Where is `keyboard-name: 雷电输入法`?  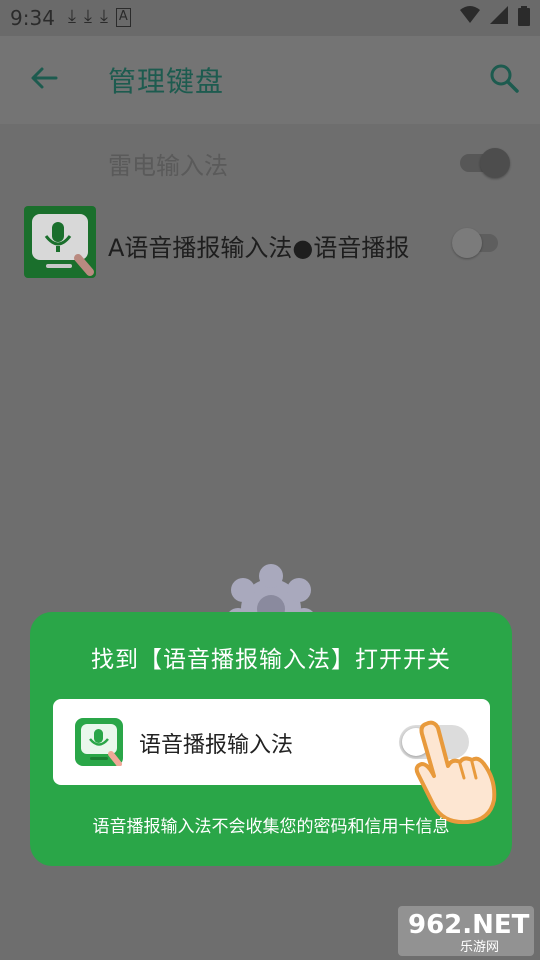 keyboard-name: 雷电输入法 is located at coordinates (168, 166).